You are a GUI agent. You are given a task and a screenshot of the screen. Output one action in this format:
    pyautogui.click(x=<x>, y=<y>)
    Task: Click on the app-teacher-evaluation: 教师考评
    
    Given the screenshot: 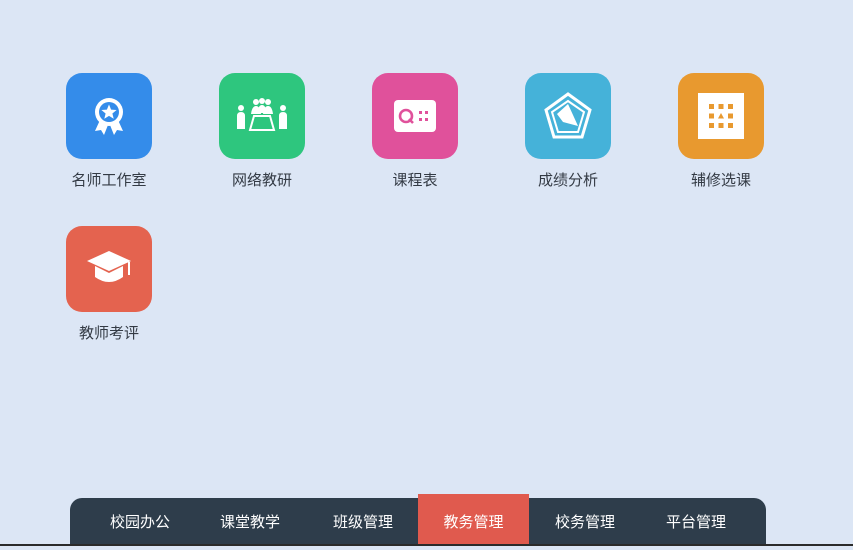 What is the action you would take?
    pyautogui.click(x=109, y=284)
    